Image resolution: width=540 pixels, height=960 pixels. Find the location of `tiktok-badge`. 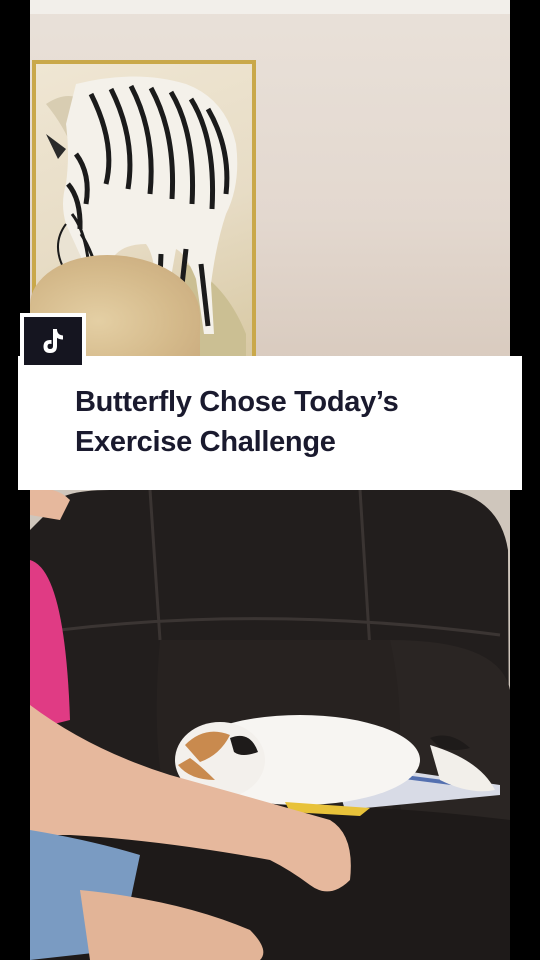

tiktok-badge is located at coordinates (53, 341).